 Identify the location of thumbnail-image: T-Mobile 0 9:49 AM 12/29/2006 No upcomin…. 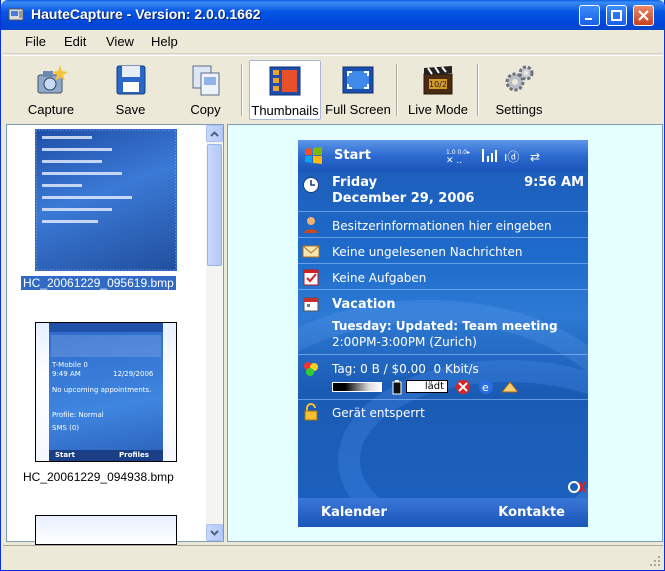
(106, 392).